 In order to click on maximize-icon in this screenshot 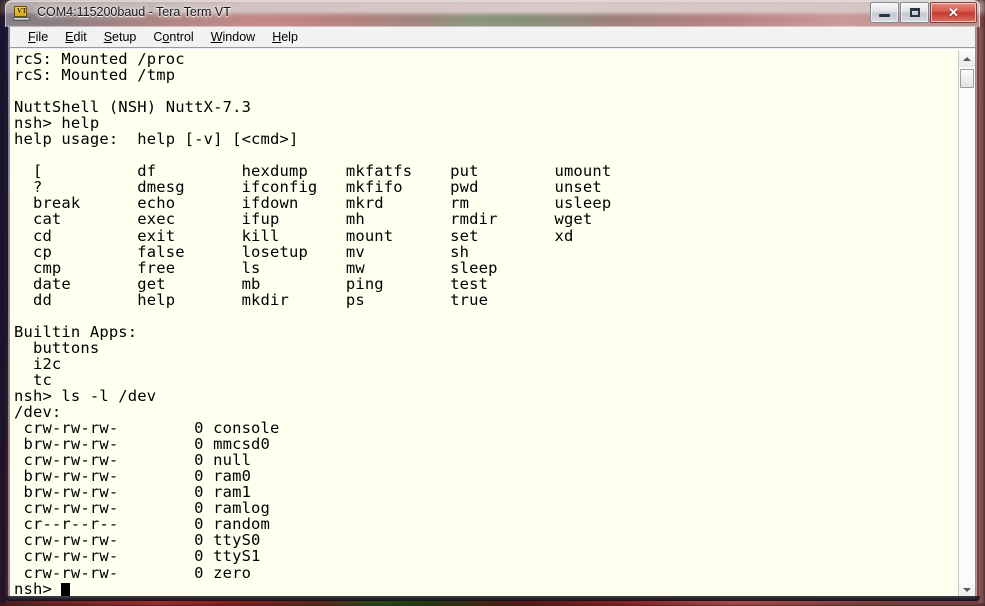, I will do `click(914, 12)`.